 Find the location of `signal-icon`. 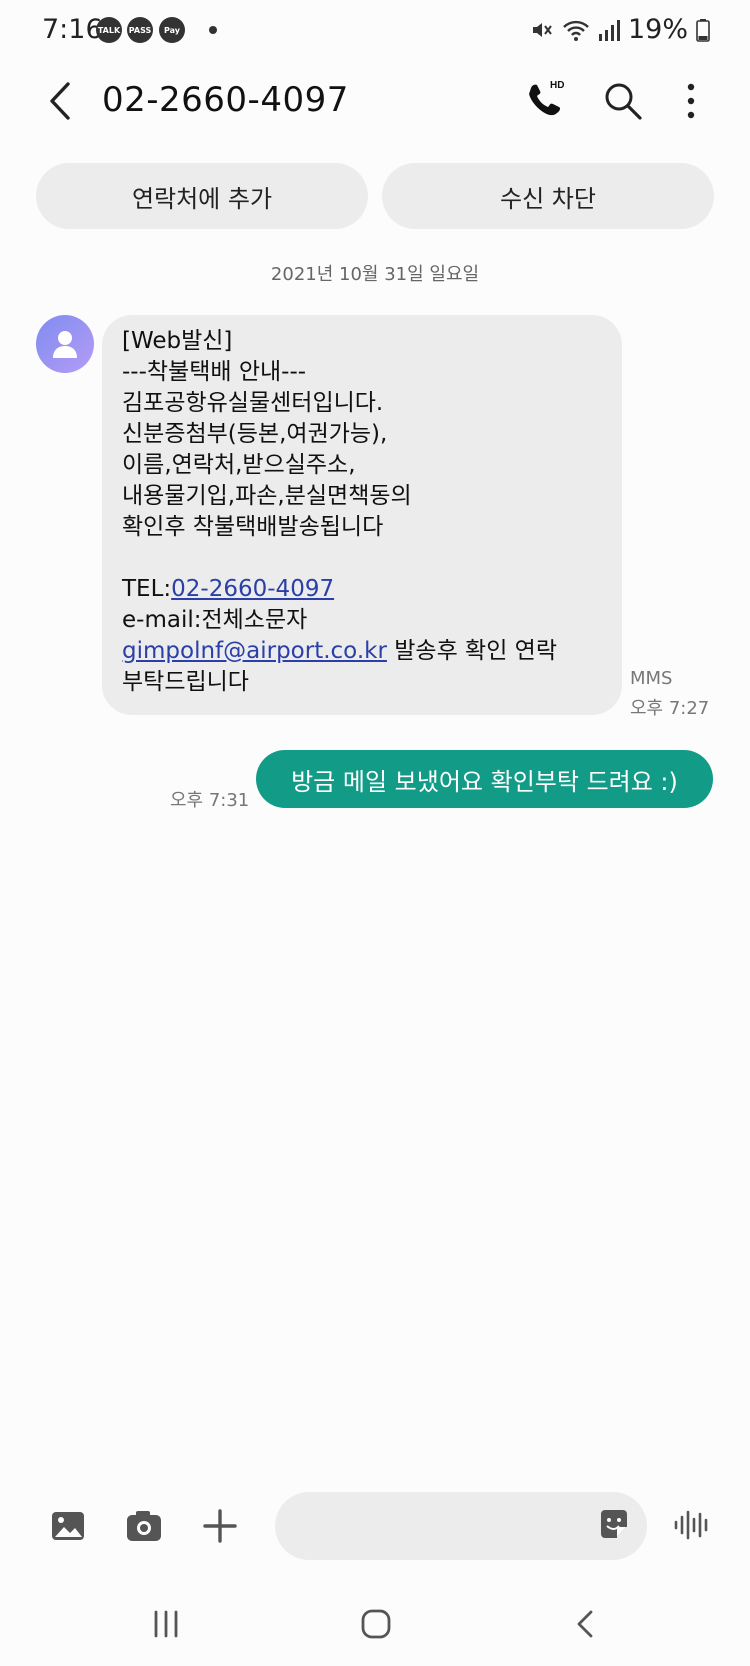

signal-icon is located at coordinates (609, 30).